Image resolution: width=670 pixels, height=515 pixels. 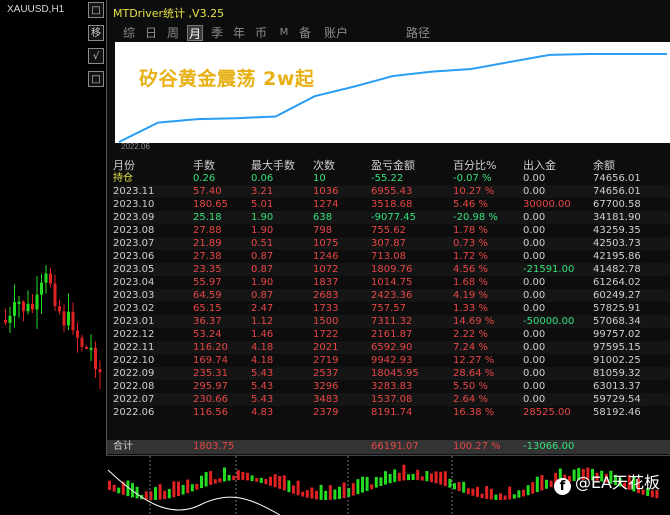 I want to click on cell-balance: 34181.90, so click(x=617, y=217).